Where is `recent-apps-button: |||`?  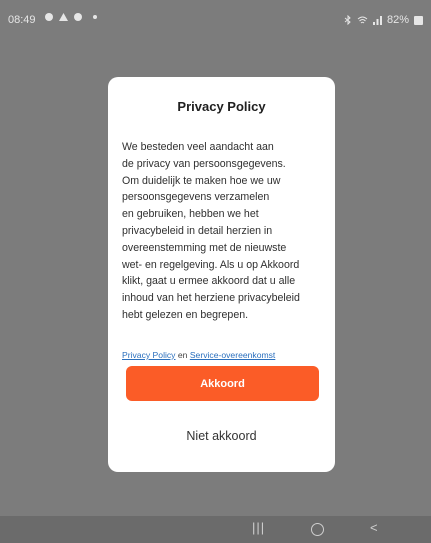 recent-apps-button: ||| is located at coordinates (258, 527).